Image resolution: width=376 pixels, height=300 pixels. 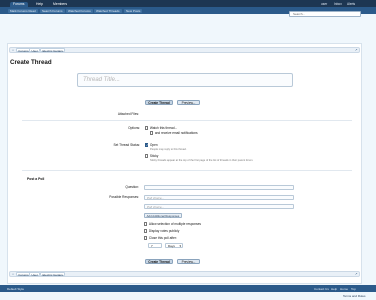 I want to click on top-link: Top, so click(x=353, y=289).